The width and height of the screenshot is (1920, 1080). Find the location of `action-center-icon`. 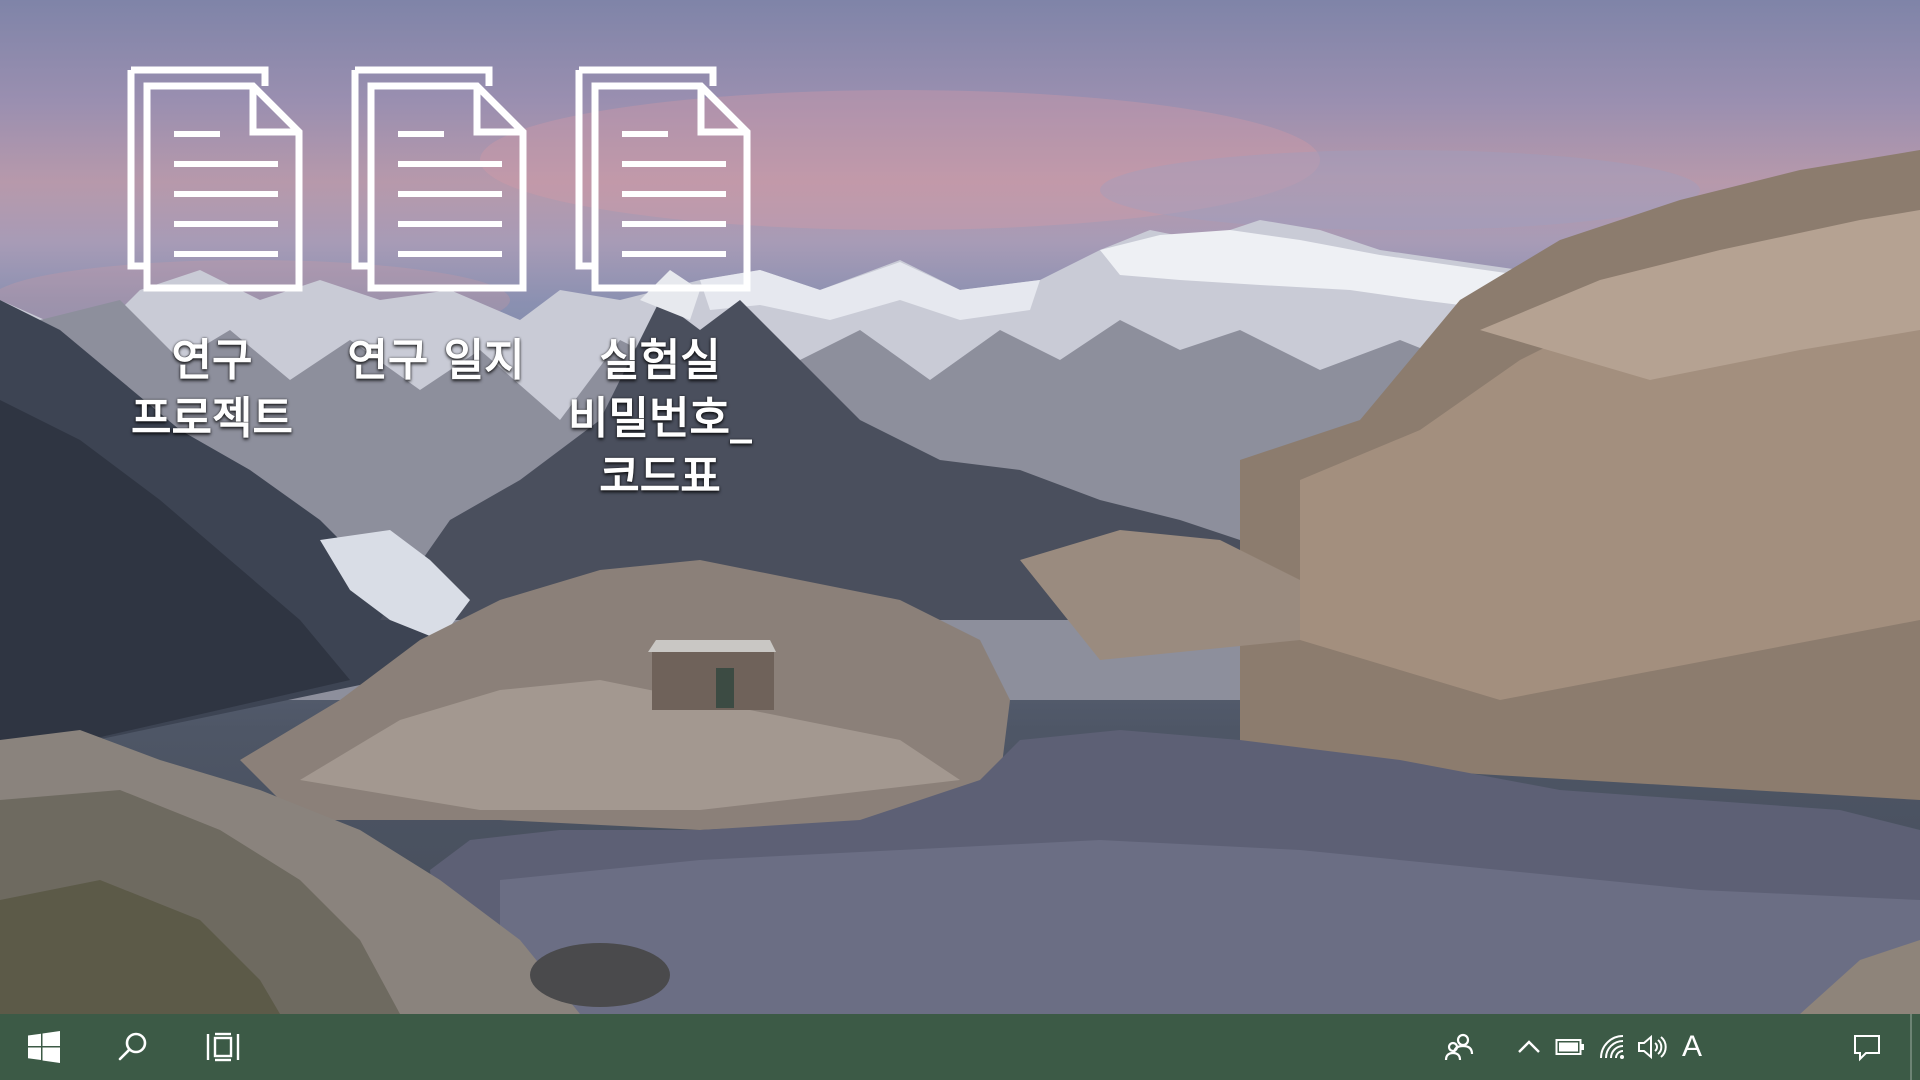

action-center-icon is located at coordinates (1867, 1048).